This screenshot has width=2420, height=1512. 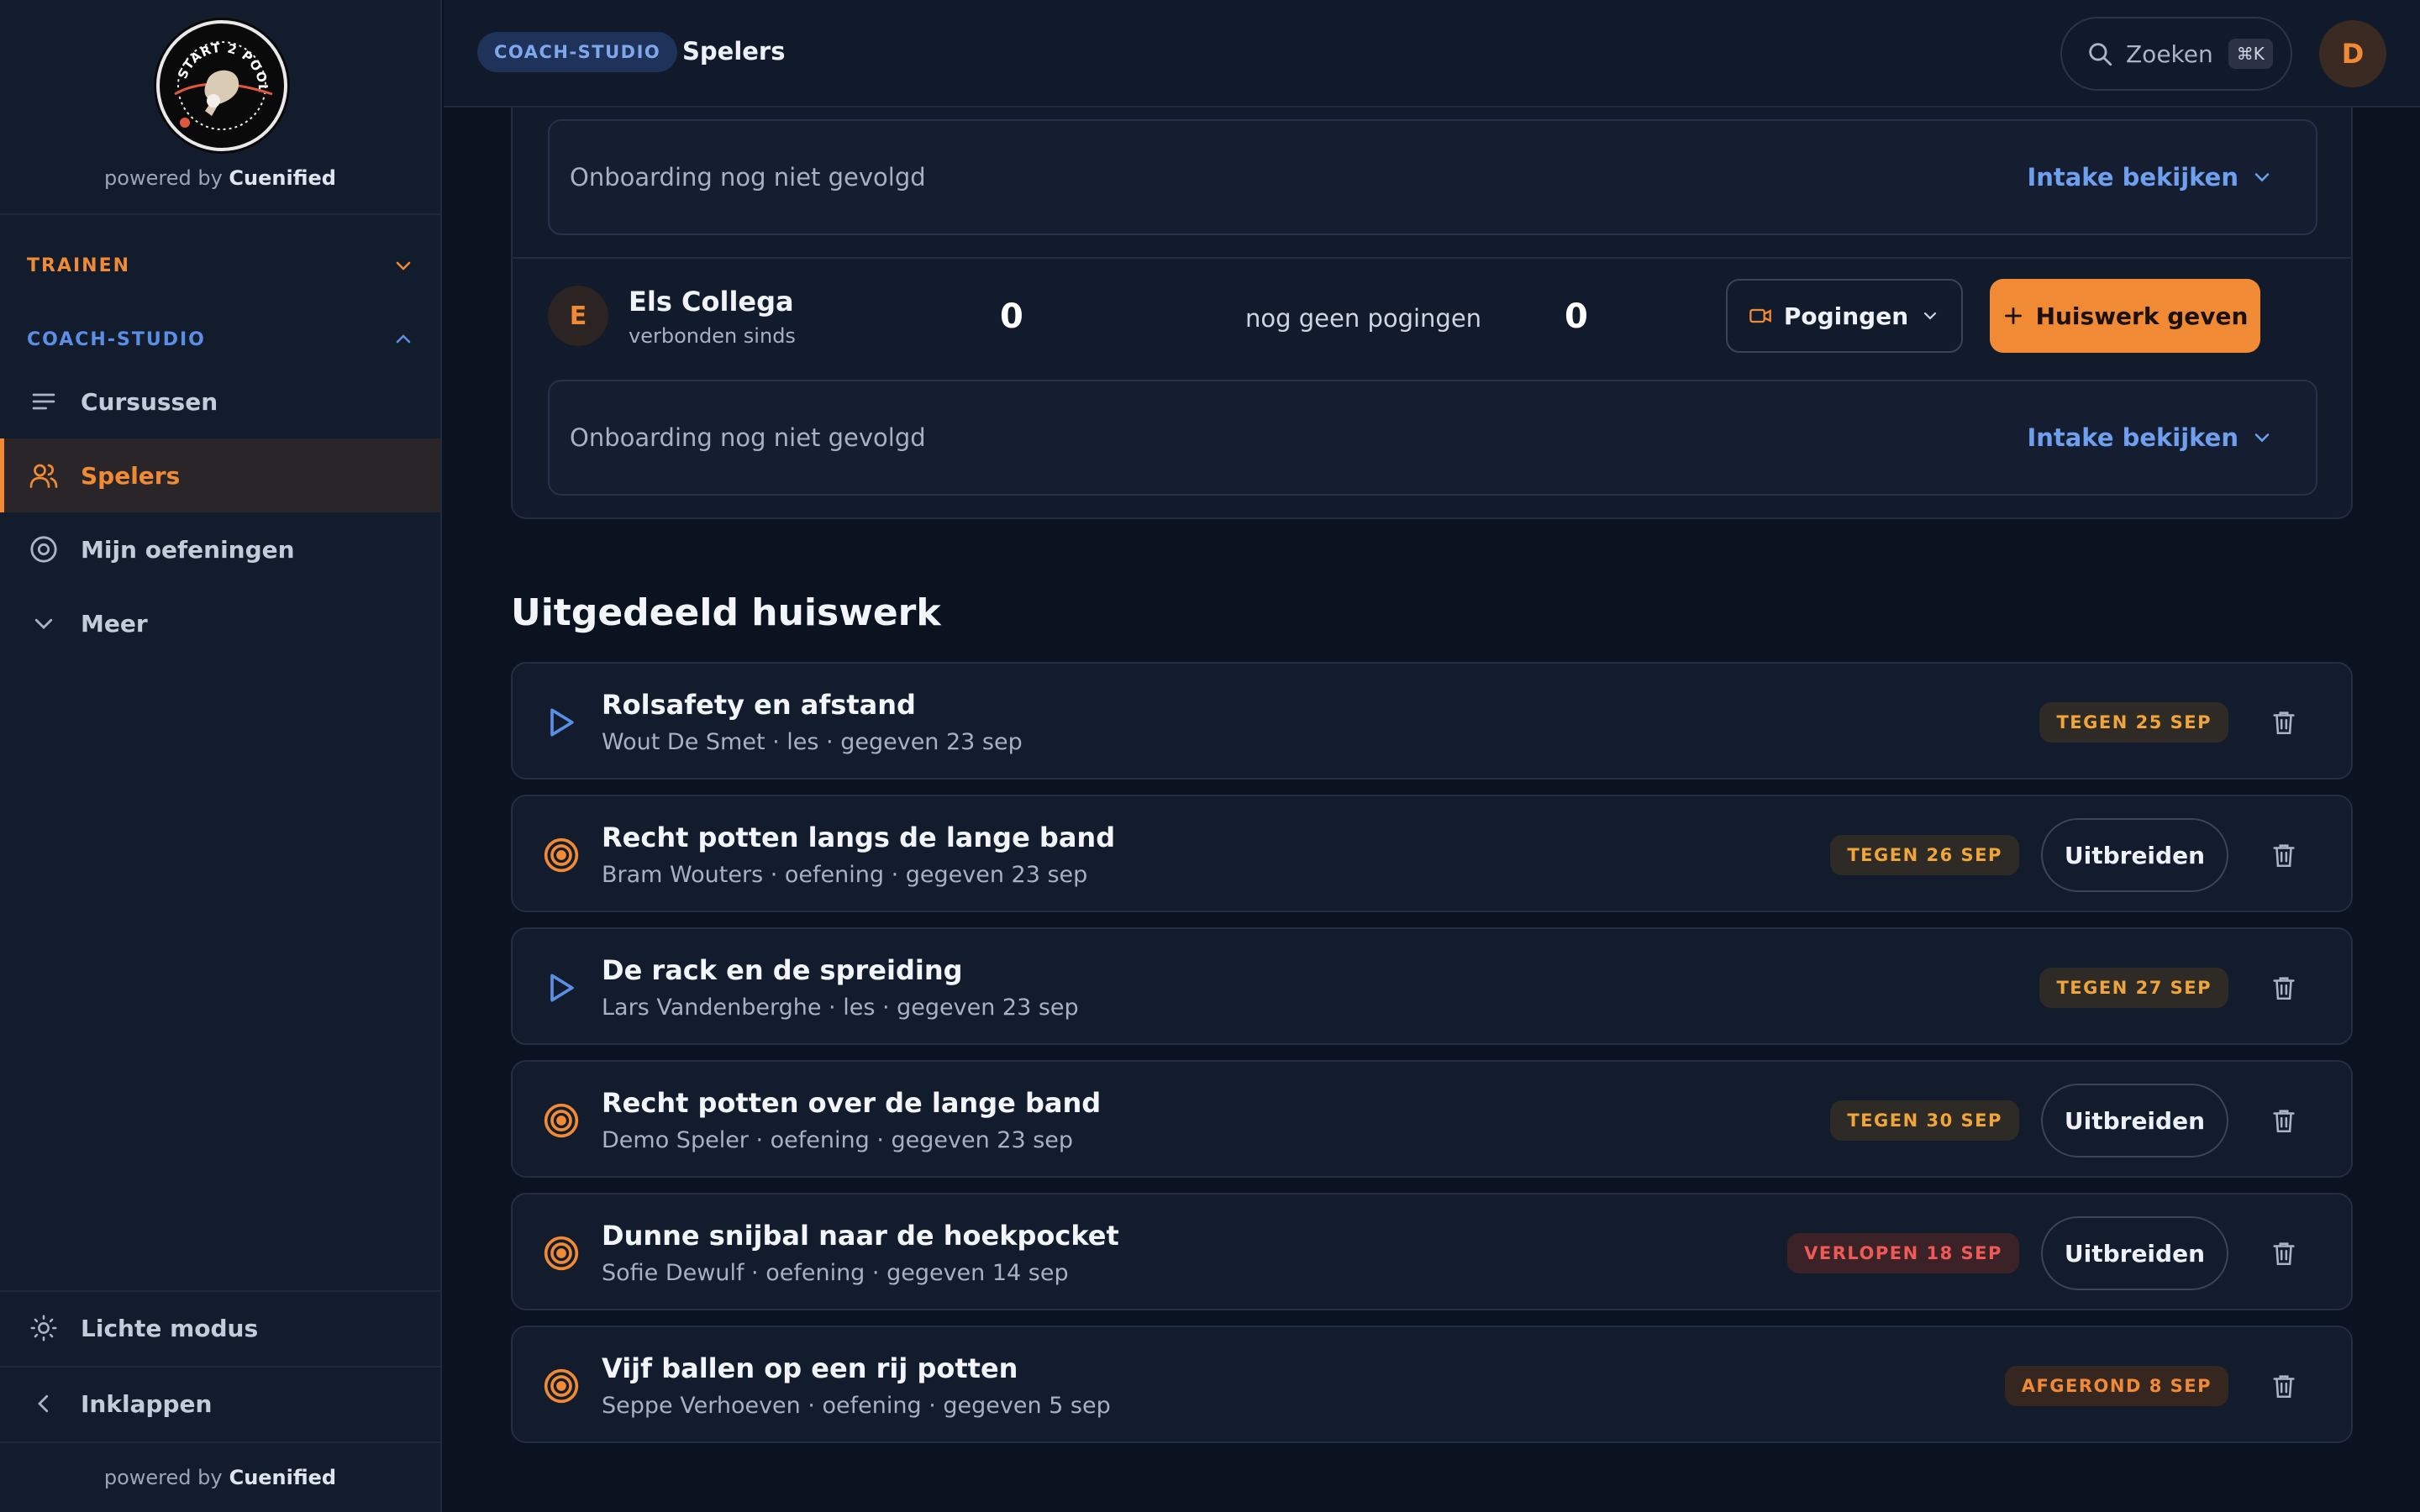 What do you see at coordinates (852, 1103) in the screenshot?
I see `homework-name: Recht potten over de lange band` at bounding box center [852, 1103].